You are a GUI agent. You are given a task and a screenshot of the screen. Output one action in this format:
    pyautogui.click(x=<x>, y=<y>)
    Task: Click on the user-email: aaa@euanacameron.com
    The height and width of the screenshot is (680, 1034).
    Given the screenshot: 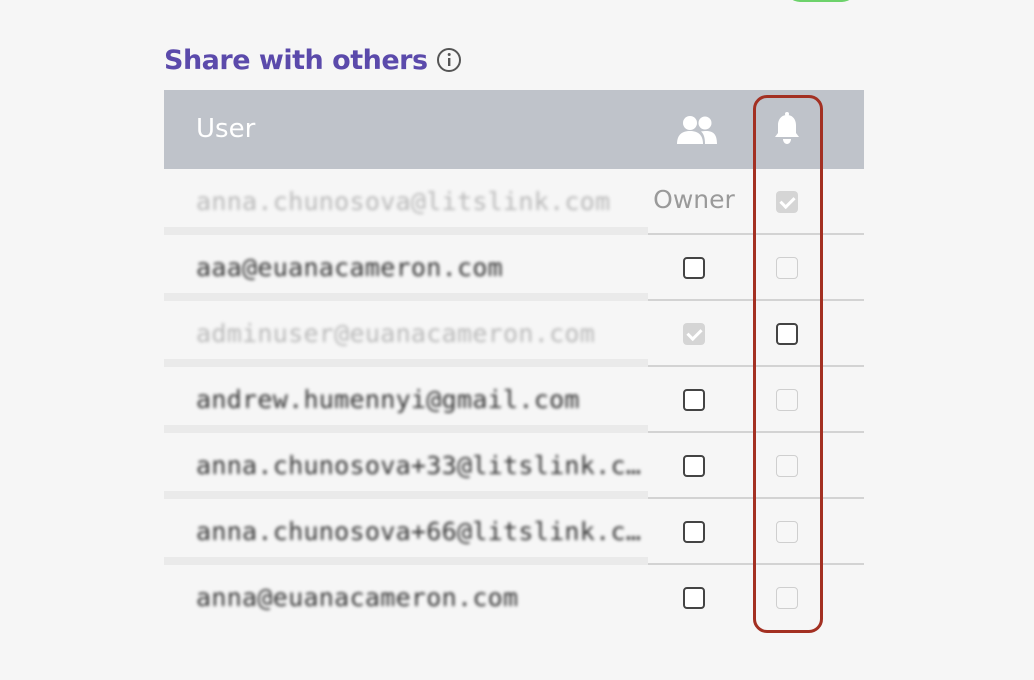 What is the action you would take?
    pyautogui.click(x=350, y=267)
    